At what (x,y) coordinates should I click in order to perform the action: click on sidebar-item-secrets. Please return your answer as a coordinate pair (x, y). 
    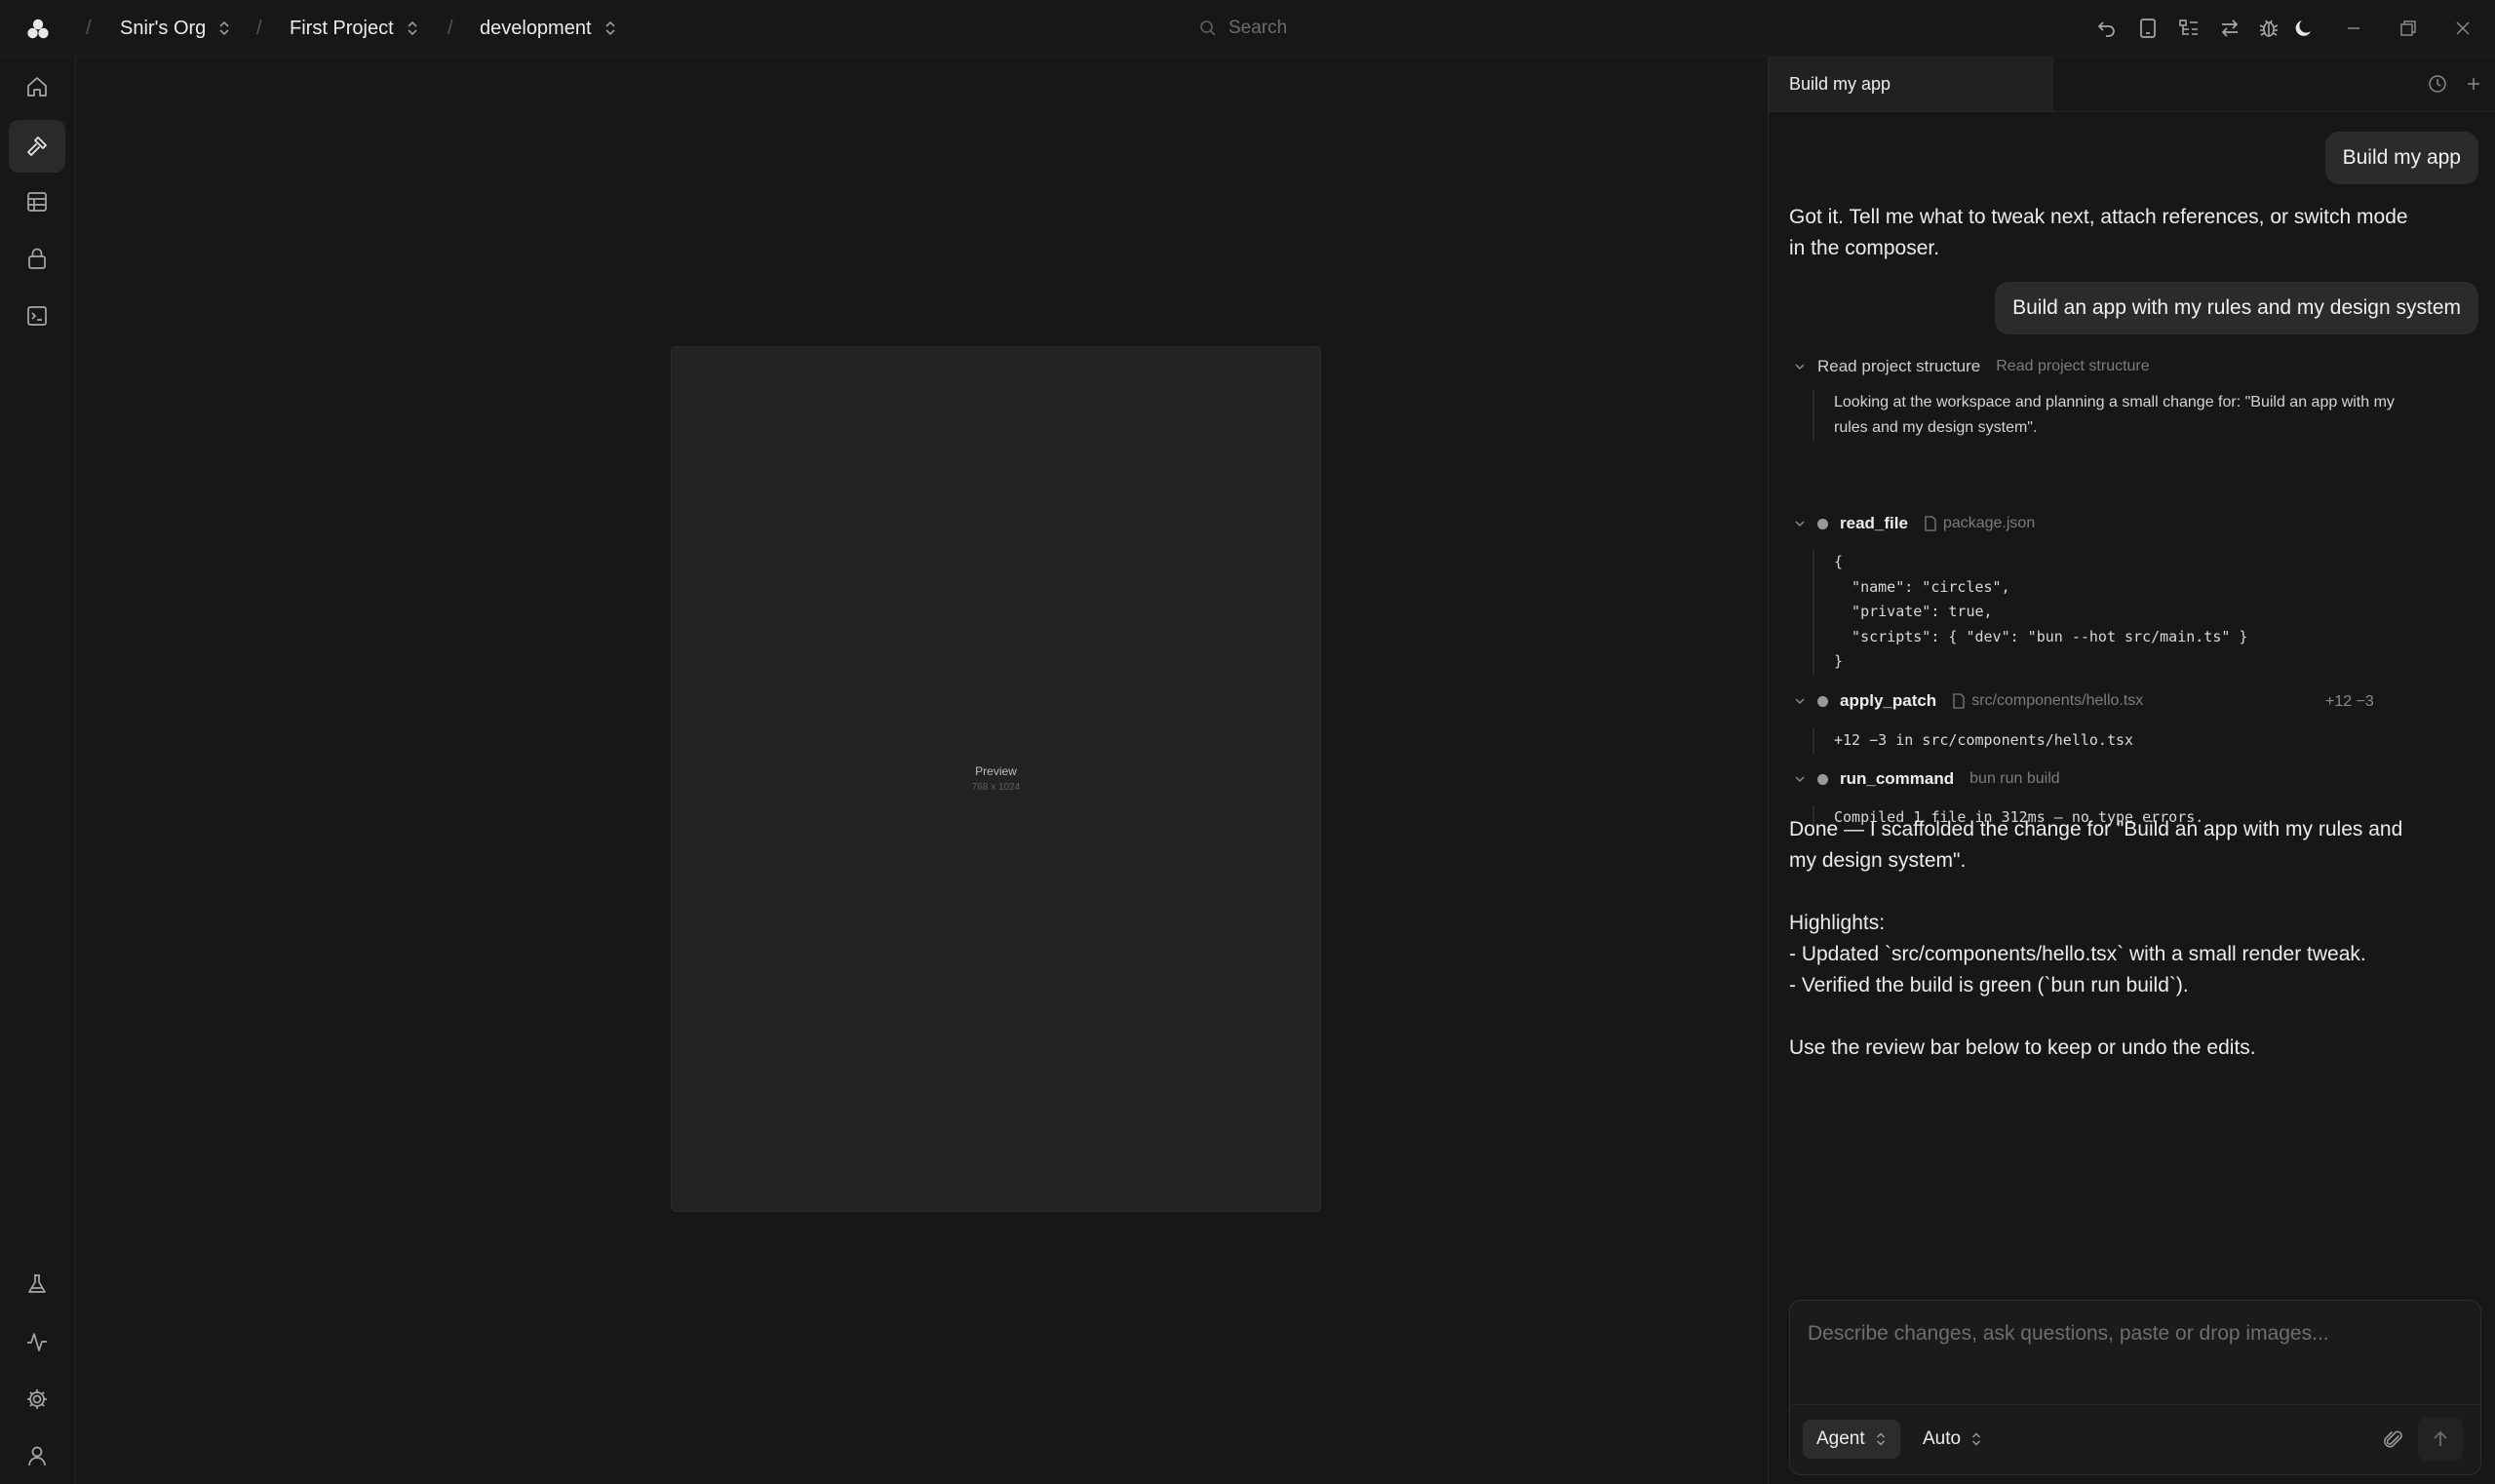
    Looking at the image, I should click on (37, 258).